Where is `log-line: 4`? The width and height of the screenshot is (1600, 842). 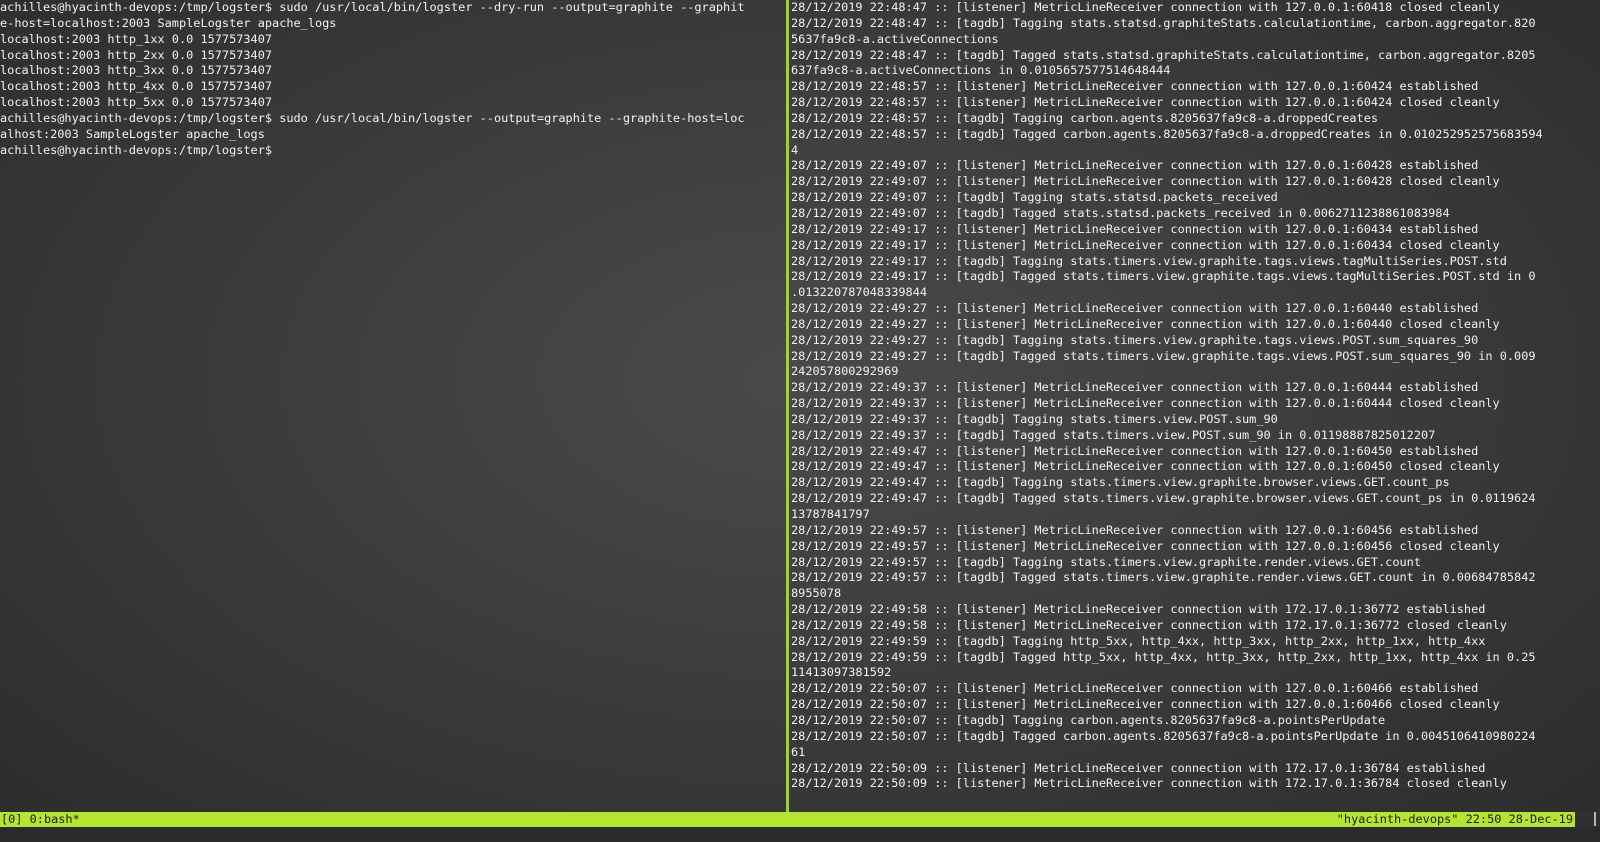 log-line: 4 is located at coordinates (795, 149).